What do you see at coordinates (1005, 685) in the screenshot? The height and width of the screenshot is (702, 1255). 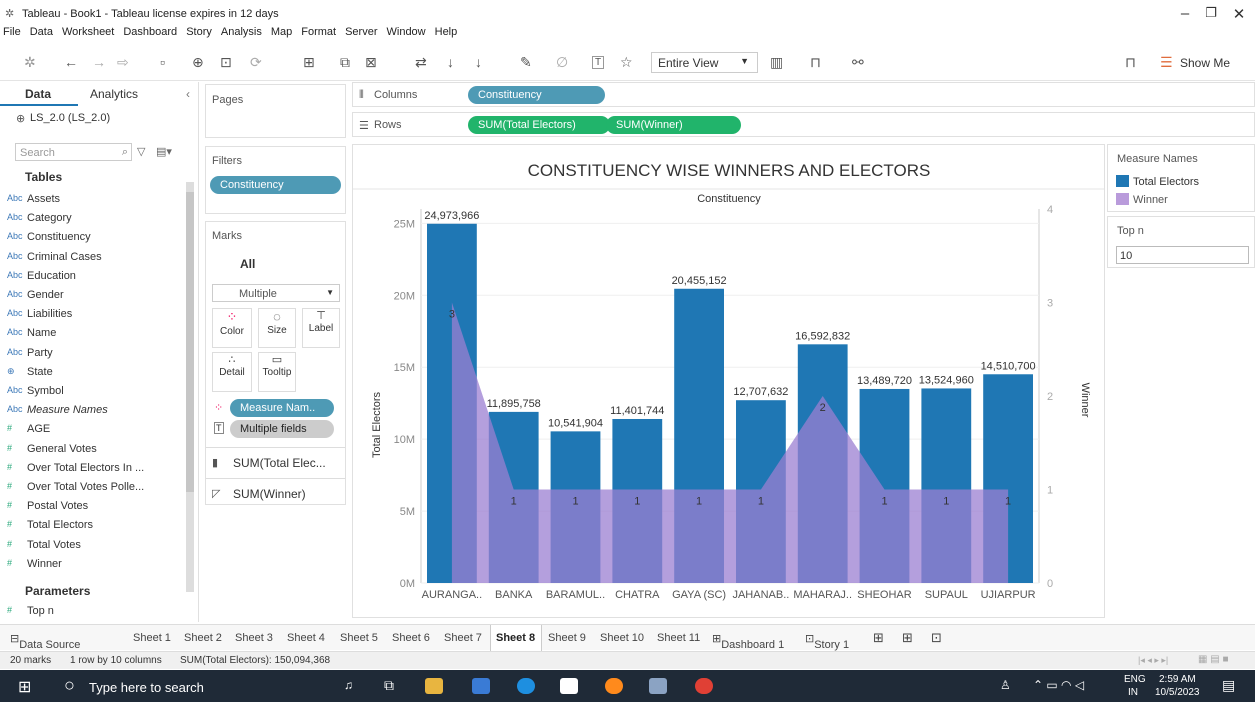 I see `people-icon: ♙` at bounding box center [1005, 685].